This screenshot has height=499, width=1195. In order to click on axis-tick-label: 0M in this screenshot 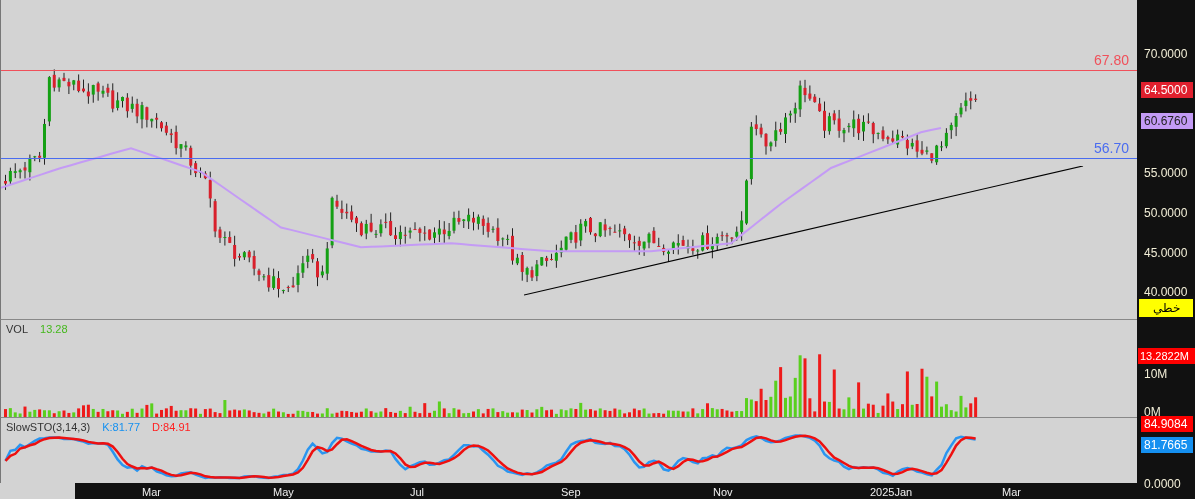, I will do `click(1152, 411)`.